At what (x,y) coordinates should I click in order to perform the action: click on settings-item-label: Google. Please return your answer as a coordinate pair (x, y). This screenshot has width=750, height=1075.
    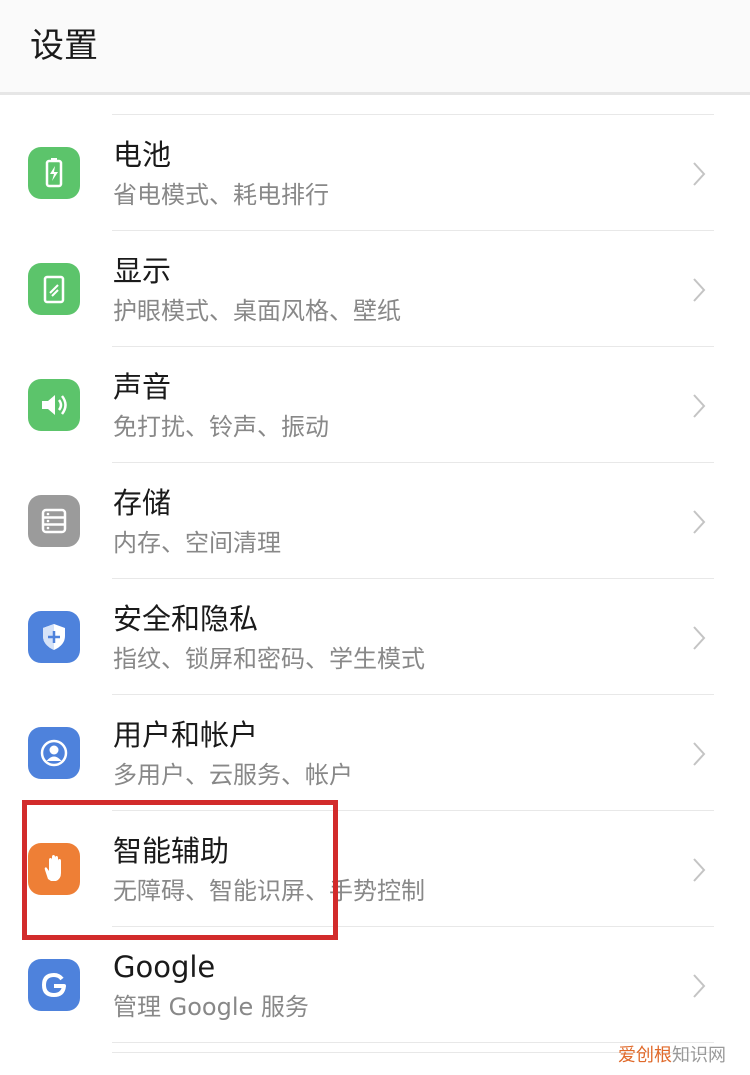
    Looking at the image, I should click on (164, 967).